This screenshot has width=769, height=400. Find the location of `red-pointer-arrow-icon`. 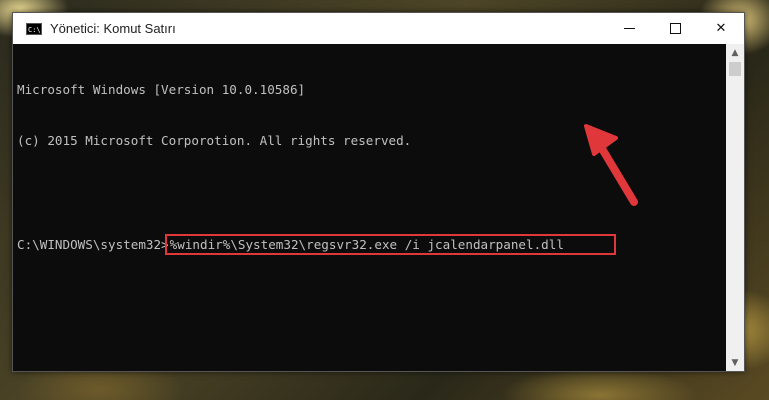

red-pointer-arrow-icon is located at coordinates (611, 165).